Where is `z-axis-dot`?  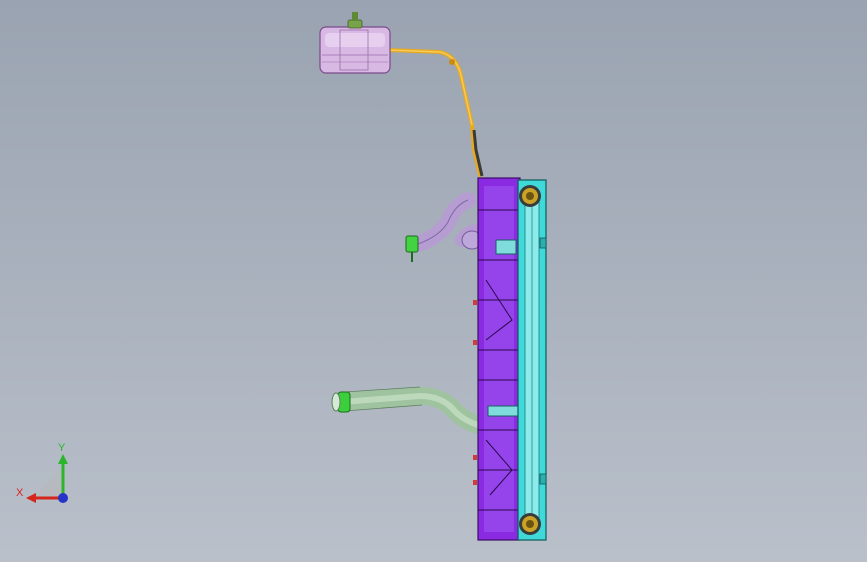 z-axis-dot is located at coordinates (63, 498).